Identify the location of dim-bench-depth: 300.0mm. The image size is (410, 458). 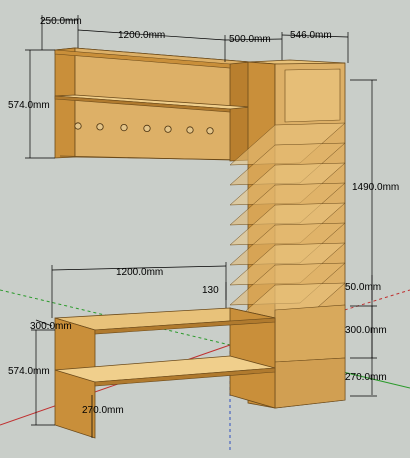
(51, 326).